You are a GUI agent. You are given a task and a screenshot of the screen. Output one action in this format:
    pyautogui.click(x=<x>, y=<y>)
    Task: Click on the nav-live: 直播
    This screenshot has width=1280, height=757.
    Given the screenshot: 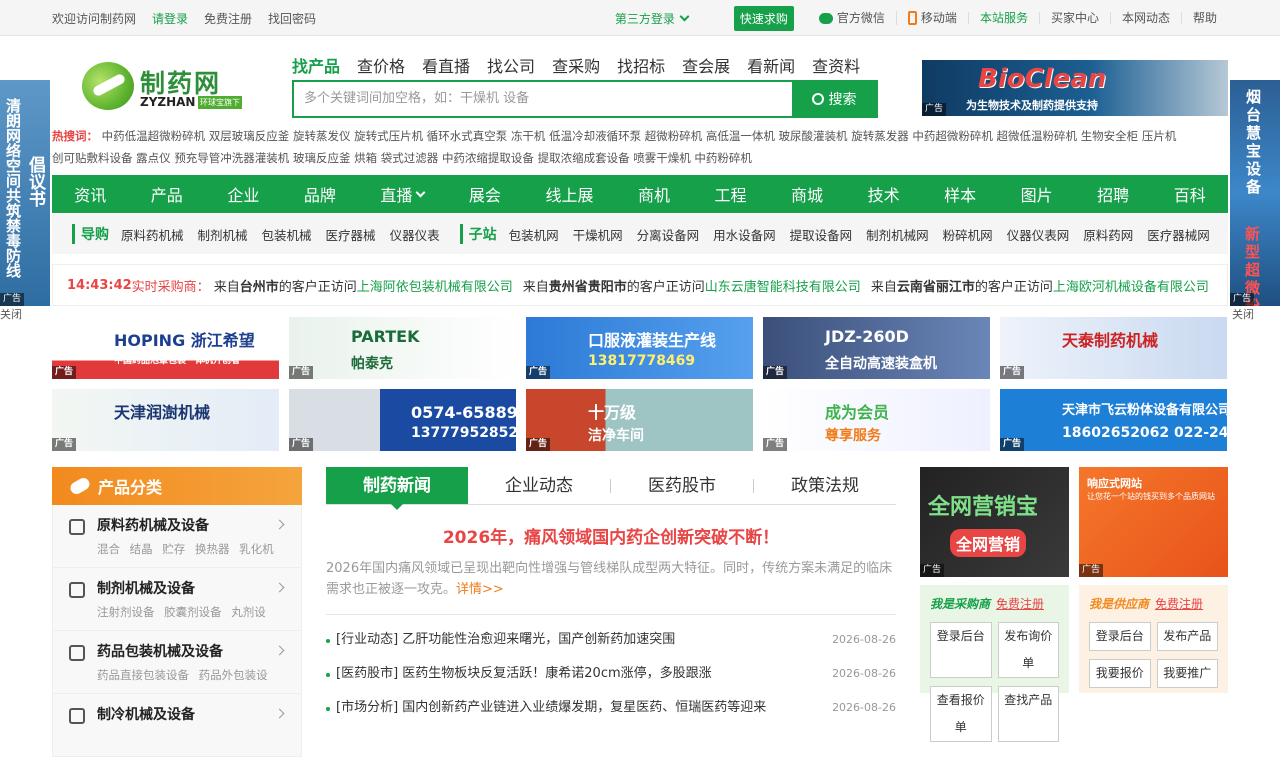 What is the action you would take?
    pyautogui.click(x=403, y=194)
    